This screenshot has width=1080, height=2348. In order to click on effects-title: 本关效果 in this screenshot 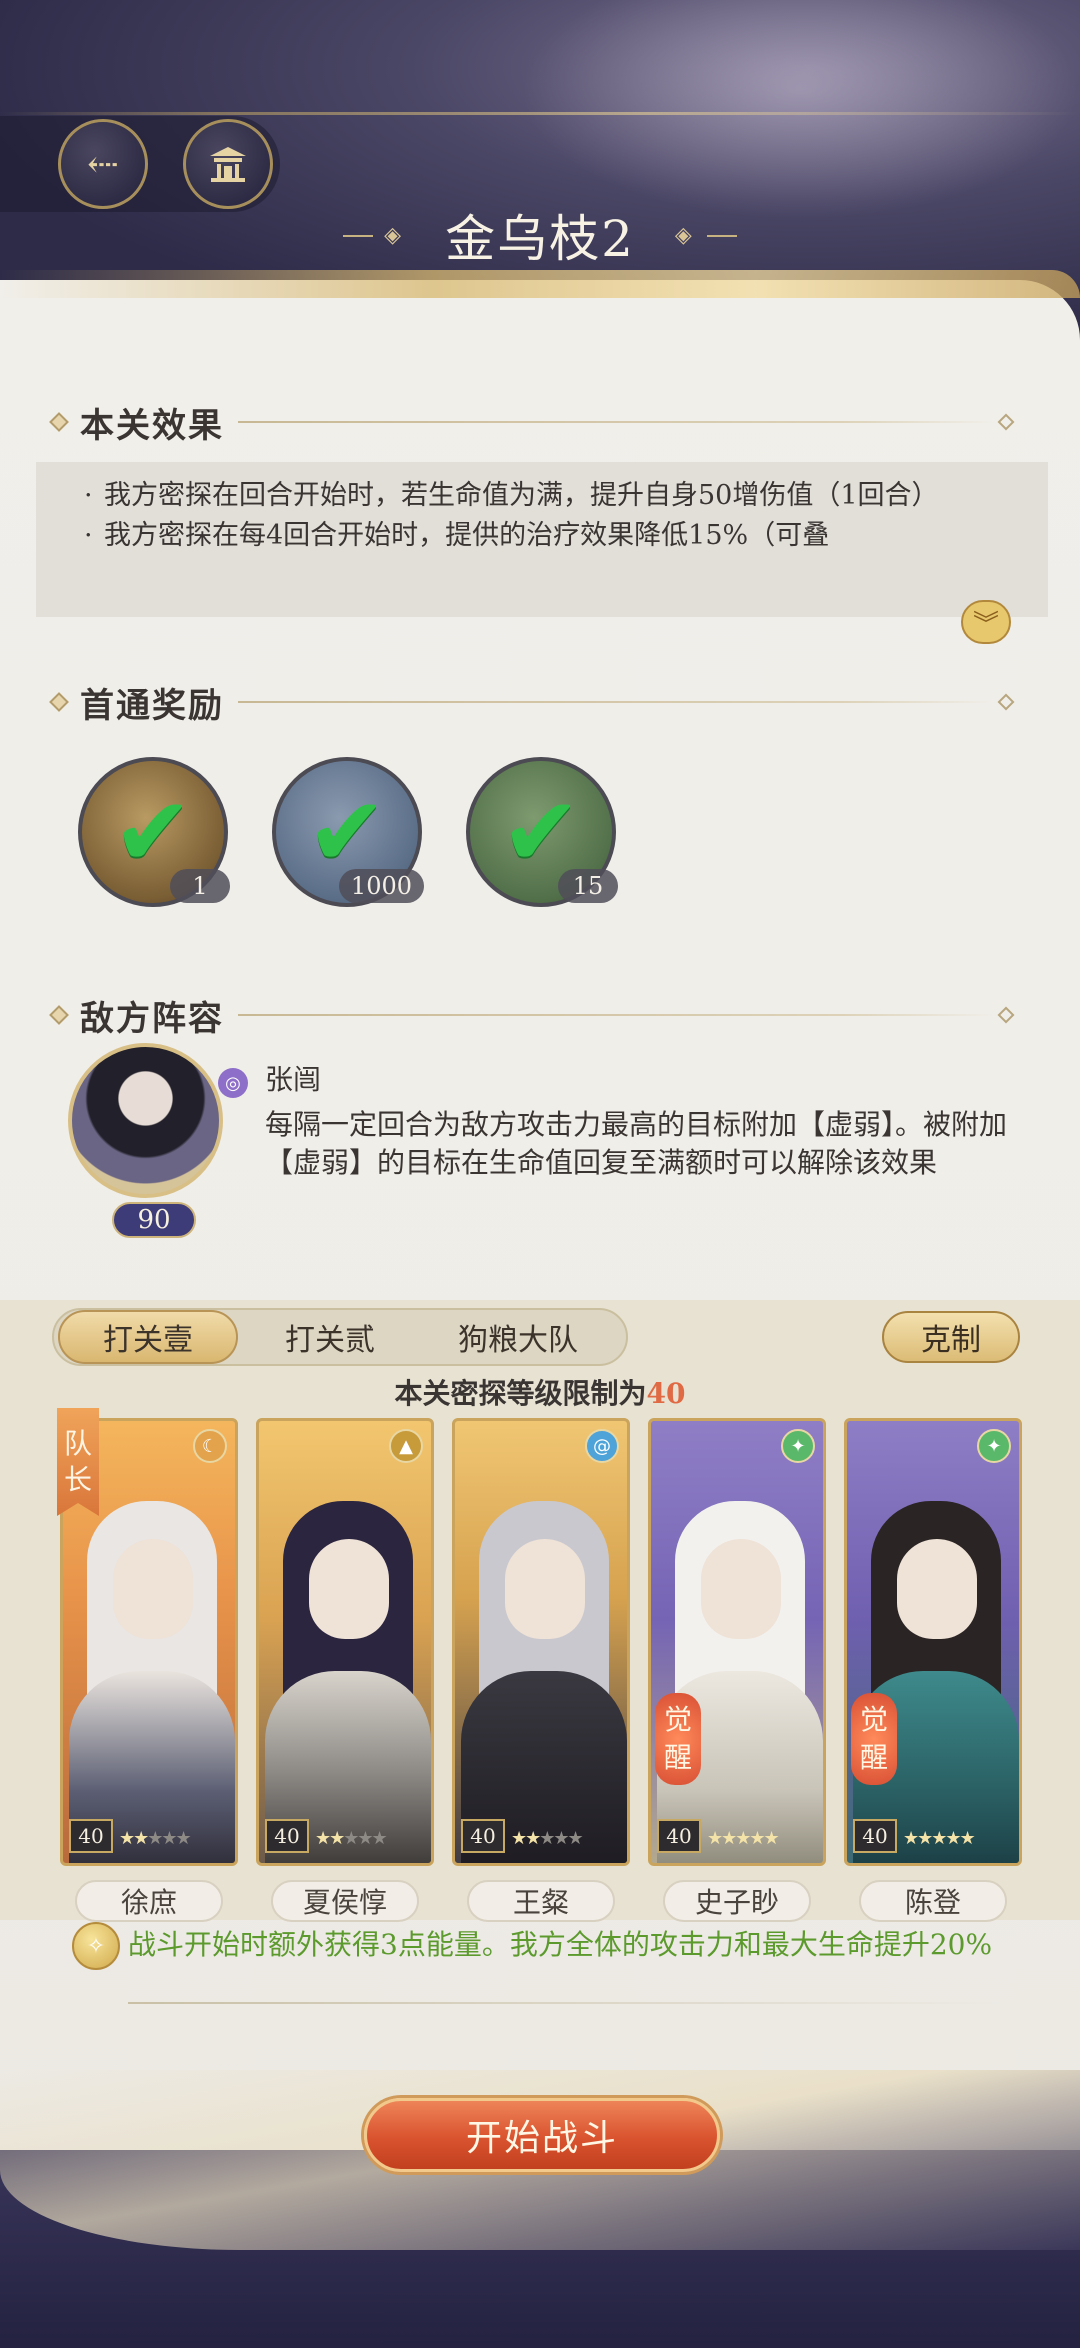, I will do `click(152, 425)`.